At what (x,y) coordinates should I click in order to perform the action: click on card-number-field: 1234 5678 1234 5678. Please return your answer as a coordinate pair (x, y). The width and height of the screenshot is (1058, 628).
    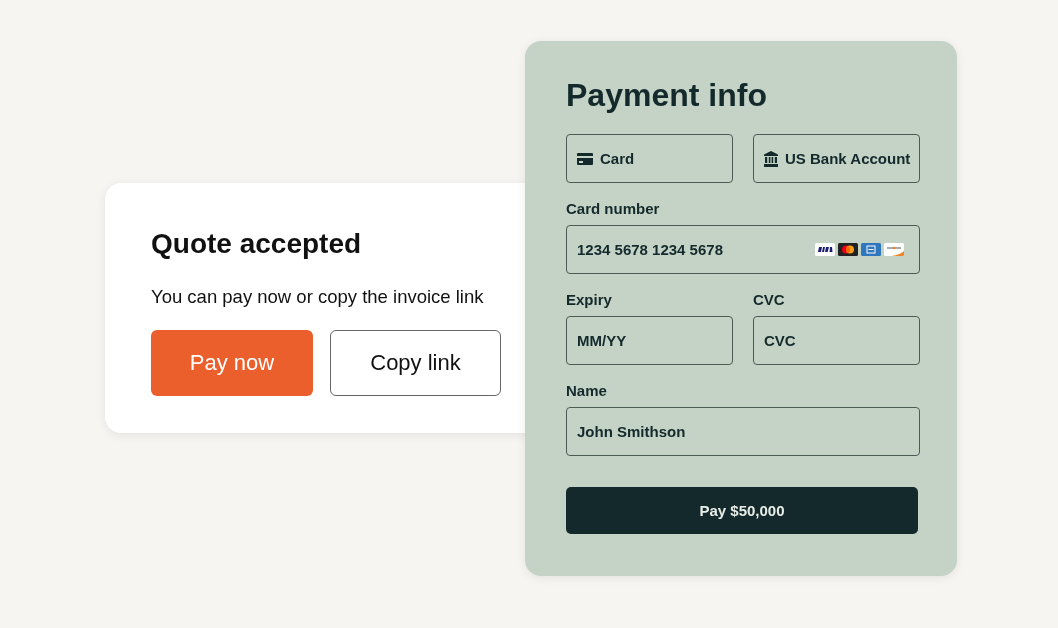
    Looking at the image, I should click on (743, 249).